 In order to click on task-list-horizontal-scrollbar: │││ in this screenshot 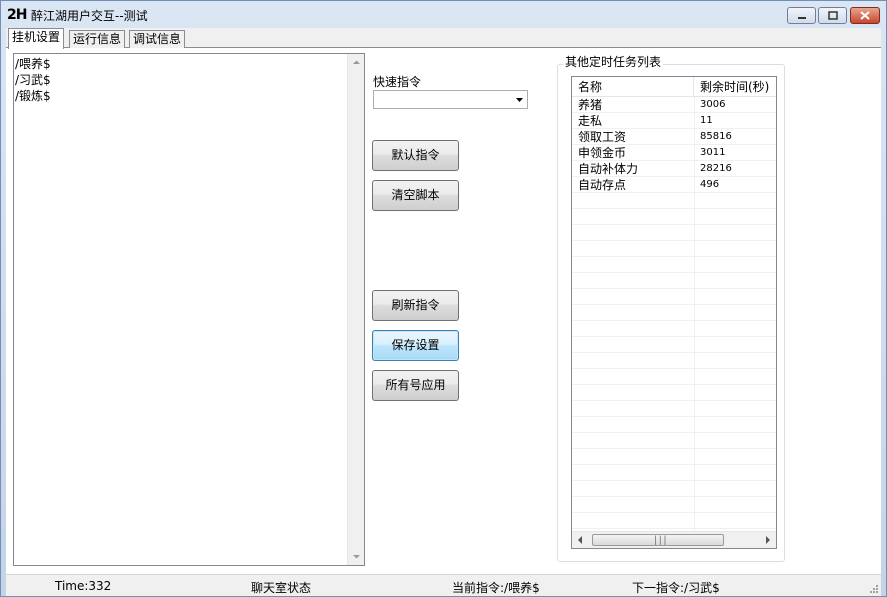, I will do `click(674, 539)`.